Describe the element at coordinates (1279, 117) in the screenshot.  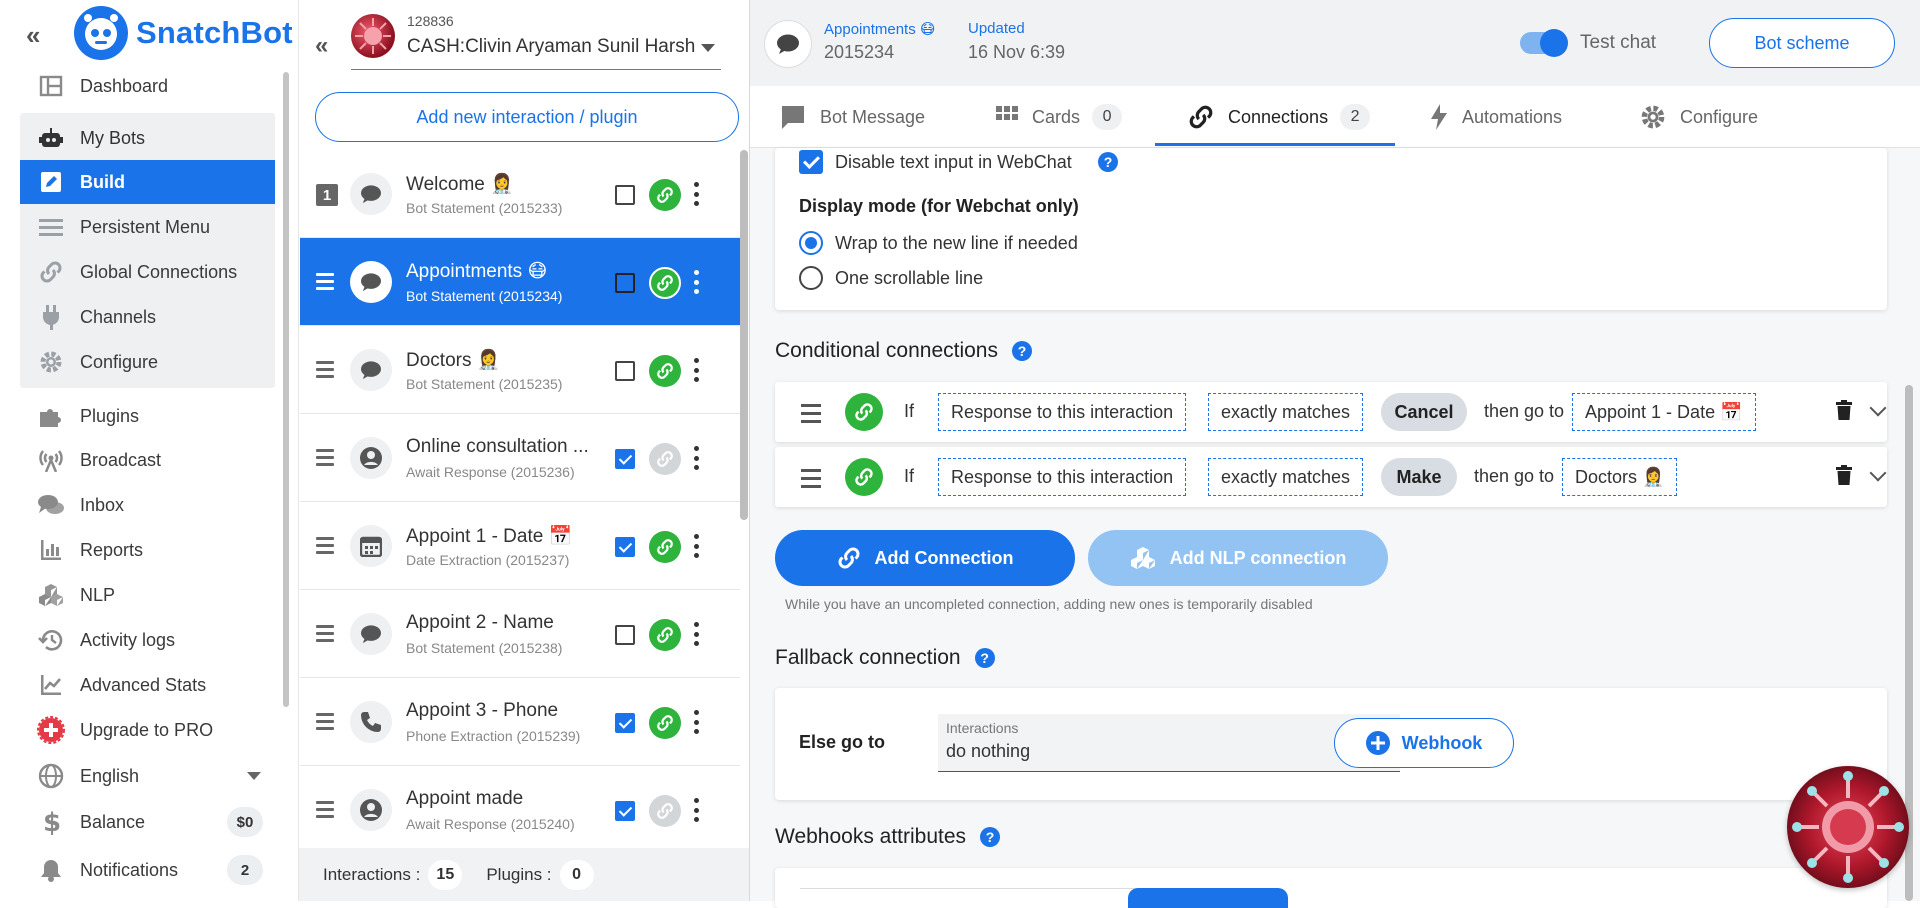
I see `tab-connections: Connections 2` at that location.